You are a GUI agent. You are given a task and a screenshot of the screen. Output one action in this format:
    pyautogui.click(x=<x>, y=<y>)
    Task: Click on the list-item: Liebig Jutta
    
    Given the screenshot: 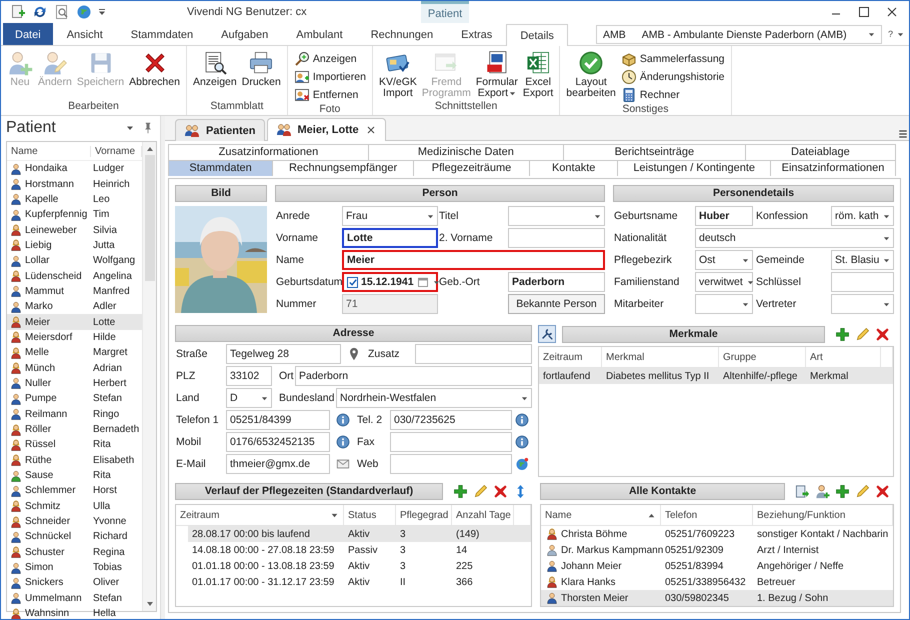 What is the action you would take?
    pyautogui.click(x=74, y=246)
    